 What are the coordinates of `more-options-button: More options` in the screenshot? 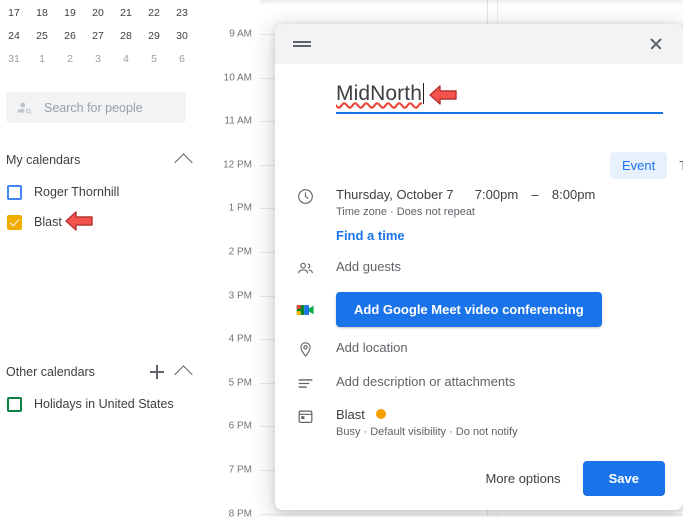 It's located at (522, 478).